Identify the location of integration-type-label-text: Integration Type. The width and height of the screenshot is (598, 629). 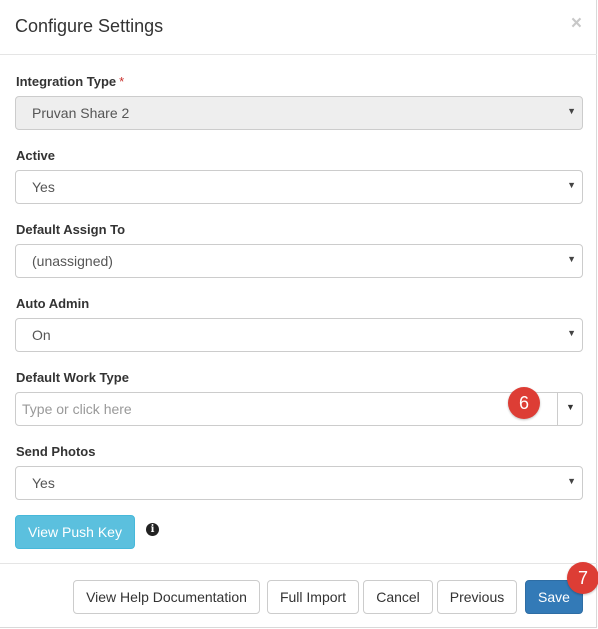
(66, 81).